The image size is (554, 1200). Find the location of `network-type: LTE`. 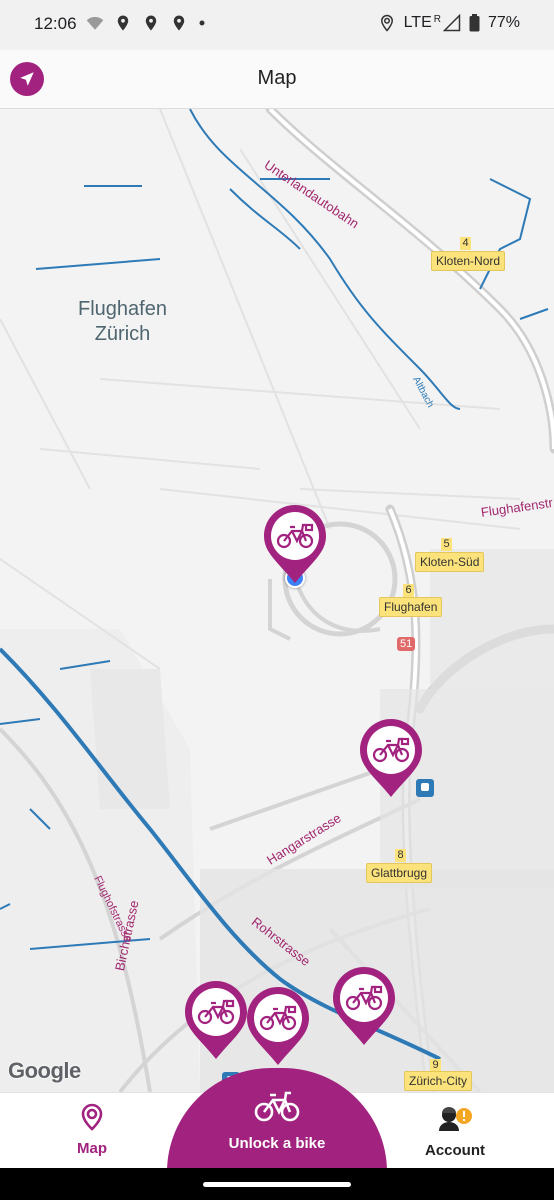

network-type: LTE is located at coordinates (417, 22).